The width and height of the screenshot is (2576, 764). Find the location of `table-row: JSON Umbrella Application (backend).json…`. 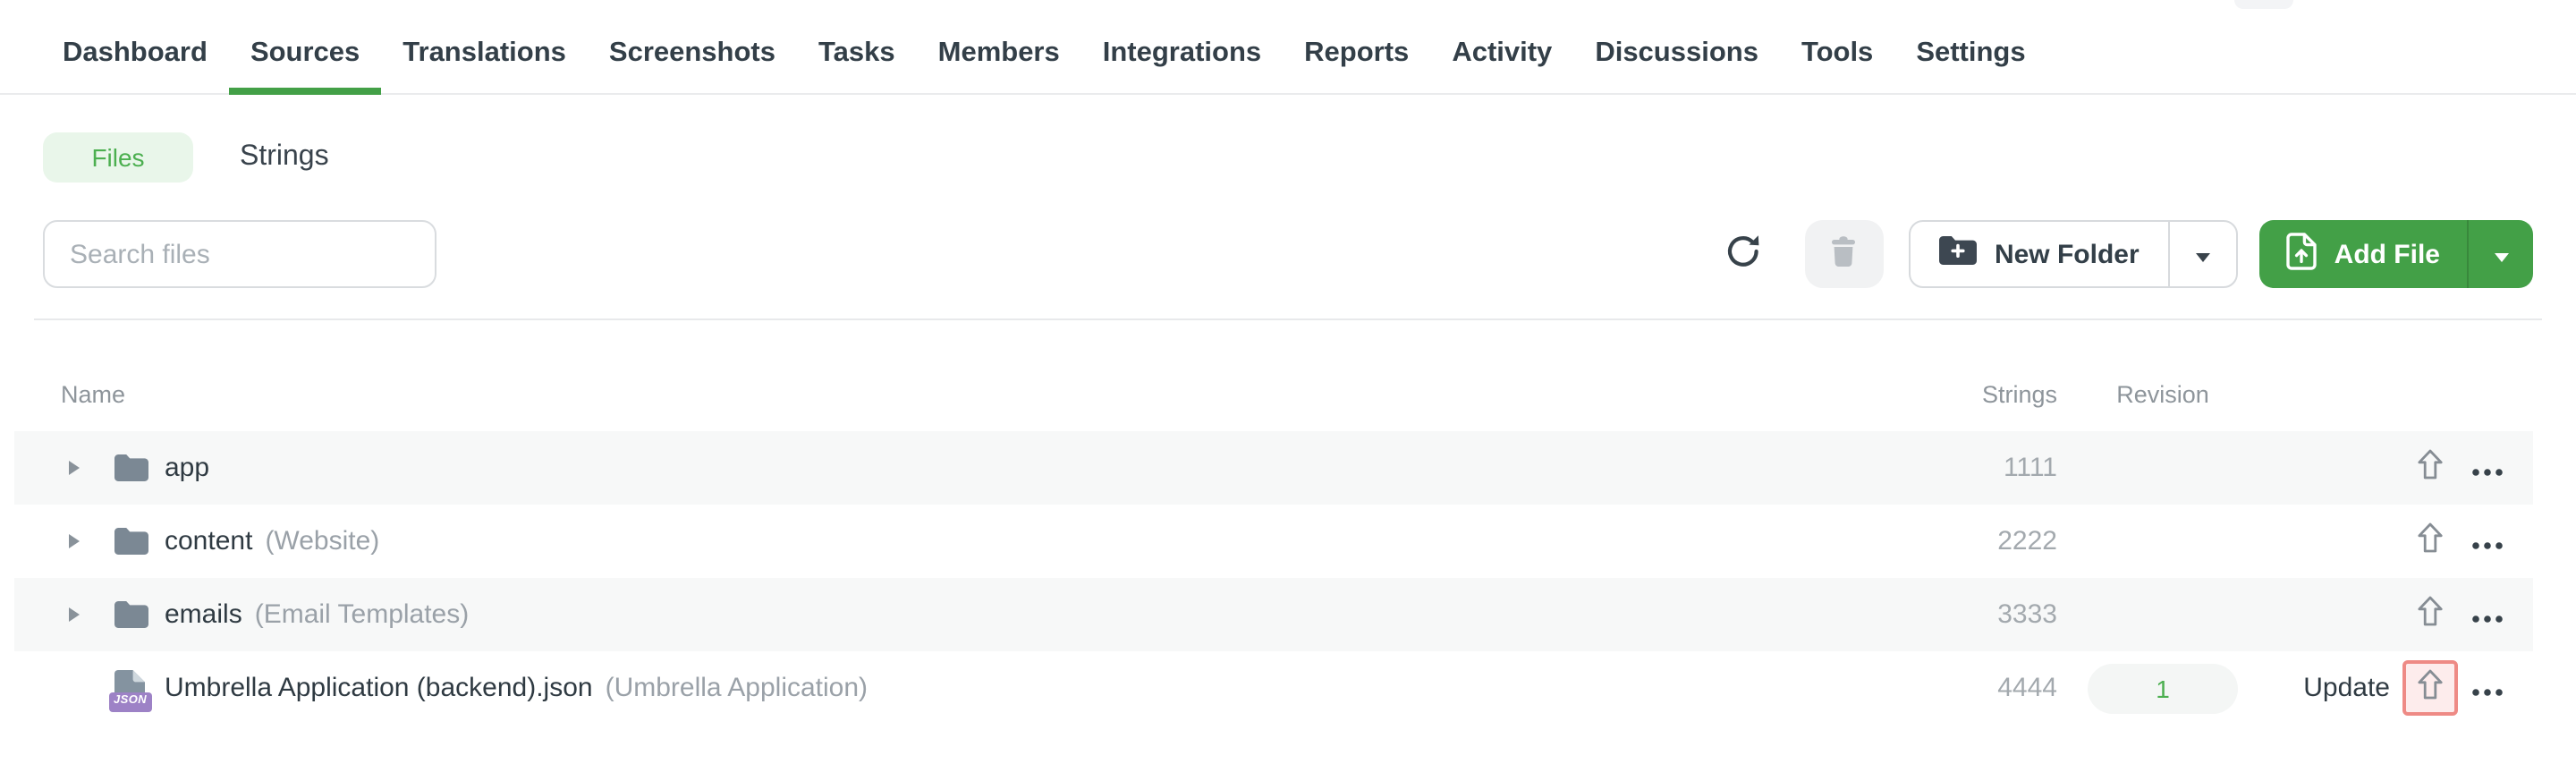

table-row: JSON Umbrella Application (backend).json… is located at coordinates (1273, 688).